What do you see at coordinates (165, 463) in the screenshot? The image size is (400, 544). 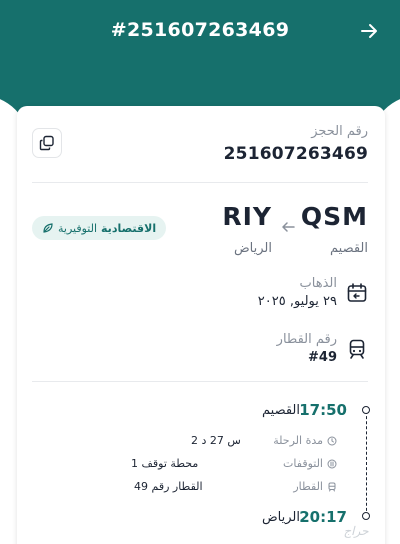 I see `stops-value: 1 محطة توقف` at bounding box center [165, 463].